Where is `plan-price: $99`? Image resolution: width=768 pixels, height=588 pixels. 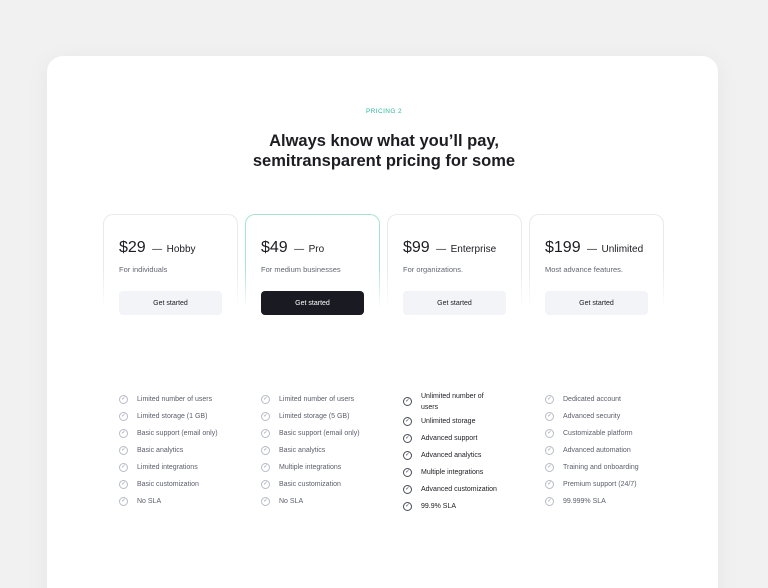 plan-price: $99 is located at coordinates (416, 247).